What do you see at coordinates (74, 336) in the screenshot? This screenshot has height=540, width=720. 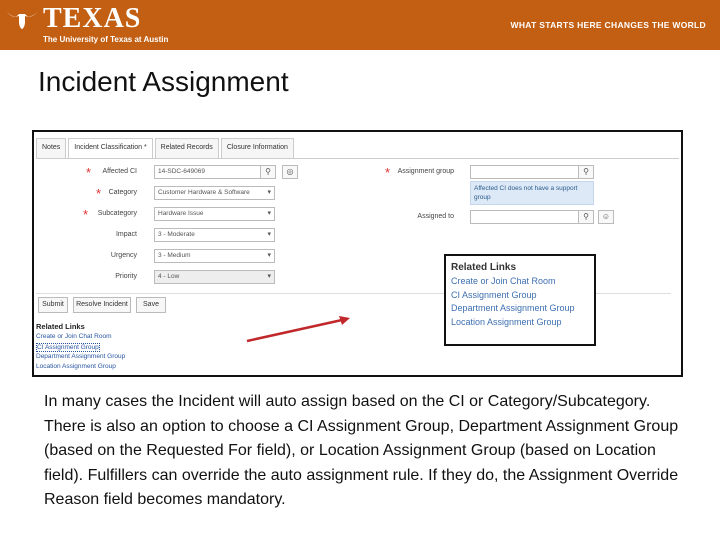 I see `link-create-chat-room: Create or Join Chat Room` at bounding box center [74, 336].